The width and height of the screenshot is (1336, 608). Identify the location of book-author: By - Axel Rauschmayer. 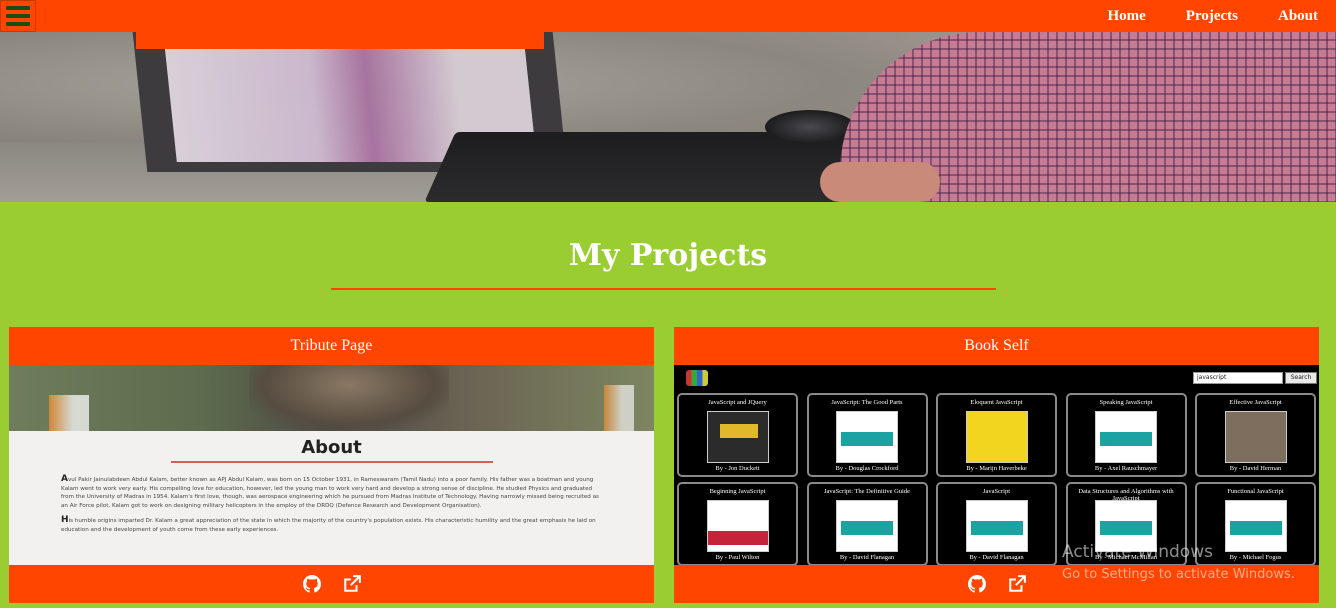
(1126, 468).